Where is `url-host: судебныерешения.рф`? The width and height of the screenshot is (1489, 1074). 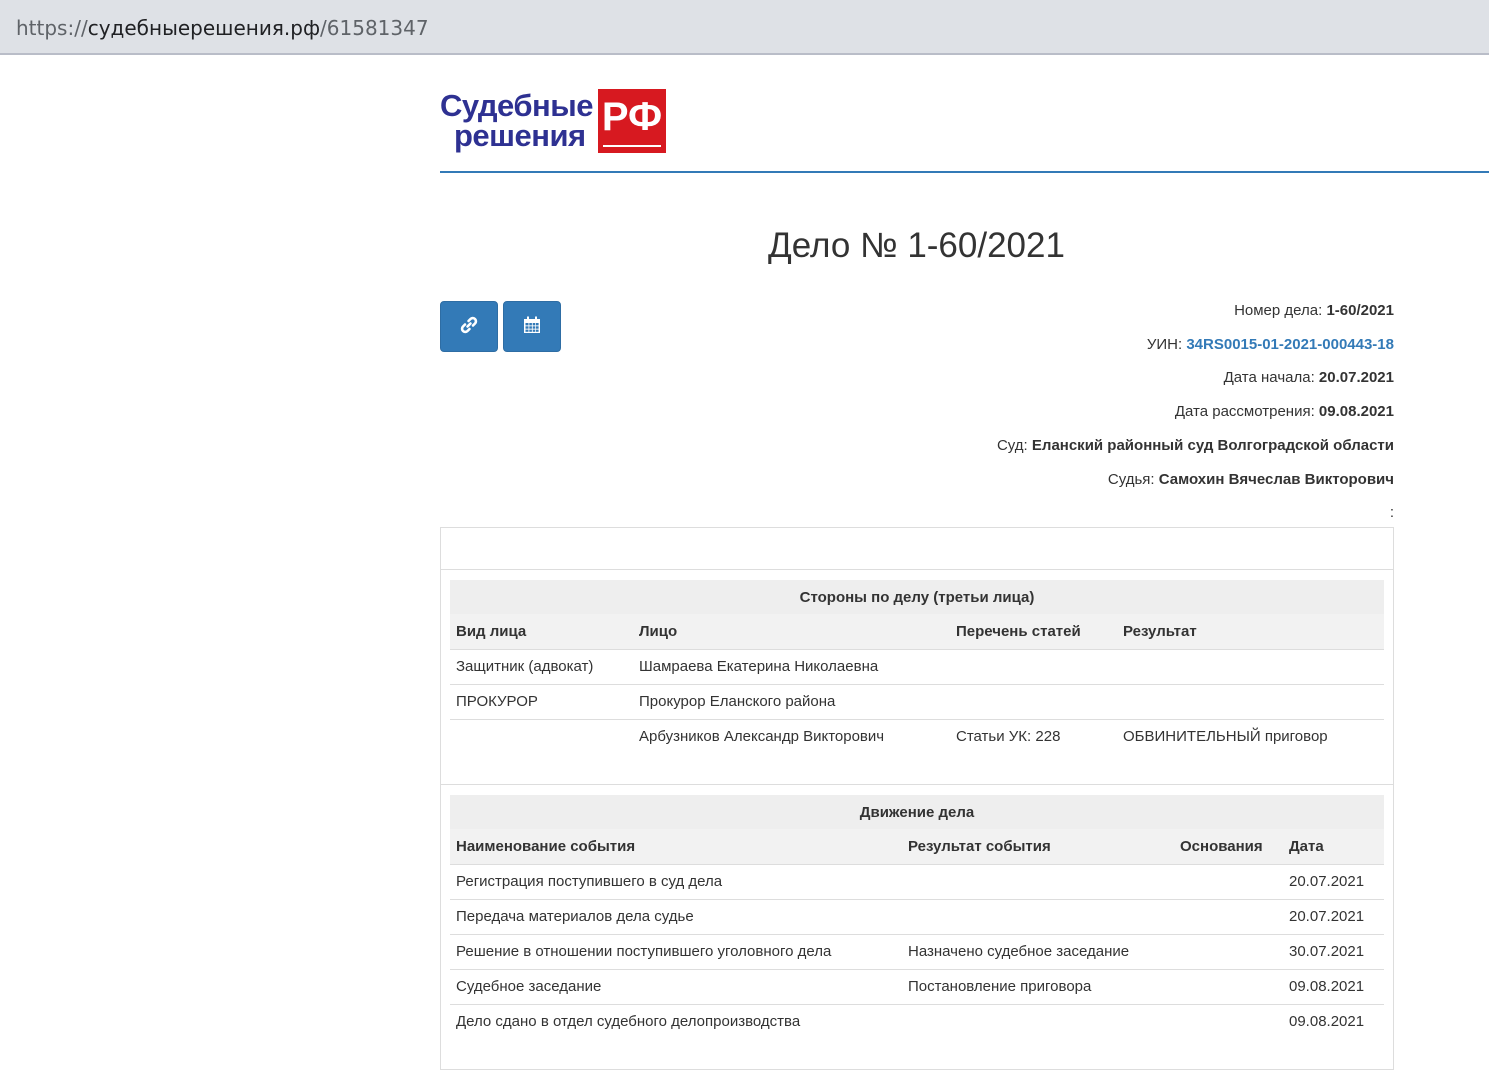
url-host: судебныерешения.рф is located at coordinates (204, 28).